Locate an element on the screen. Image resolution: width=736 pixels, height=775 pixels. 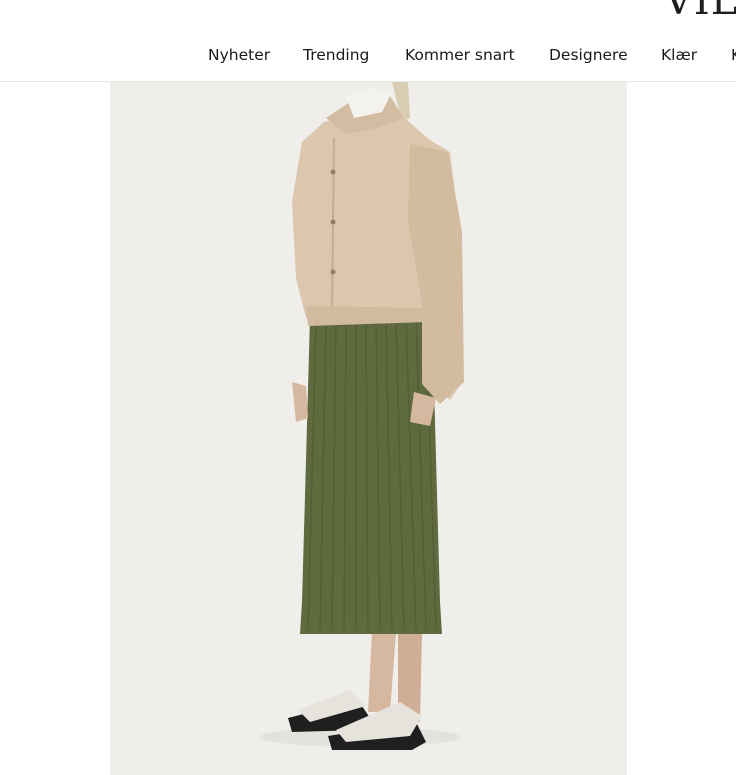
nav-item-nyheter: Nyheter is located at coordinates (239, 55).